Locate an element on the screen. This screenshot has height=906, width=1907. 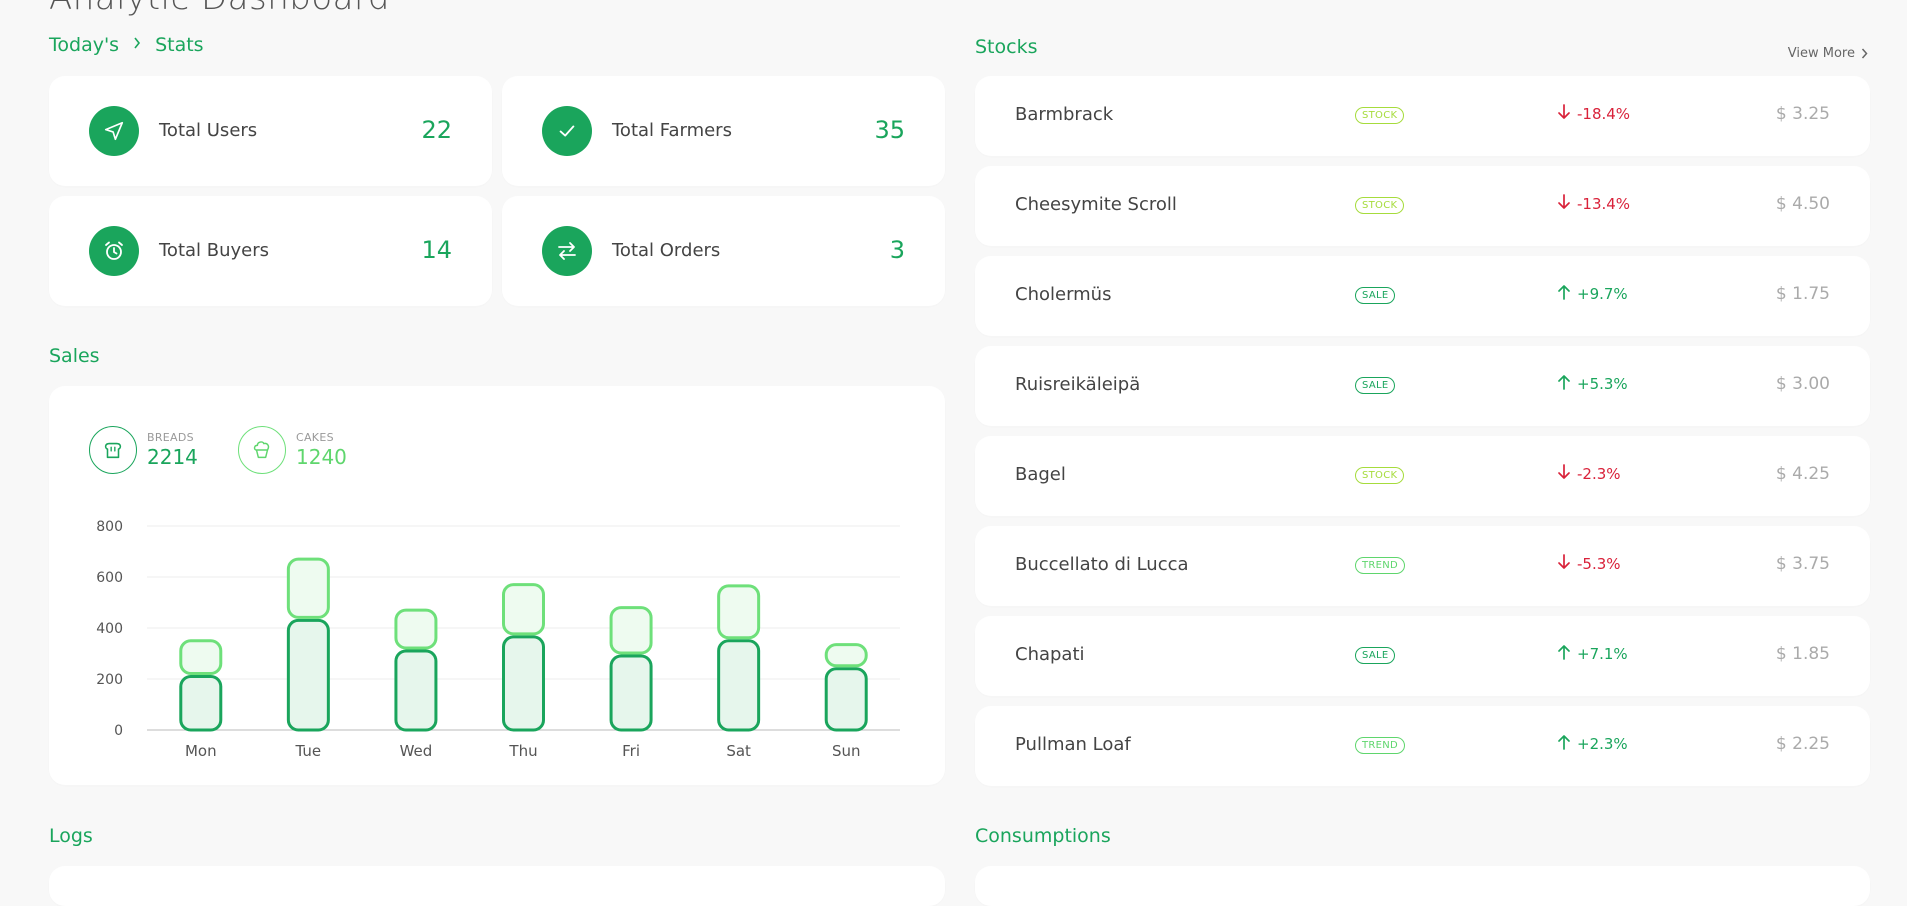
legend-value: 1240 is located at coordinates (321, 457).